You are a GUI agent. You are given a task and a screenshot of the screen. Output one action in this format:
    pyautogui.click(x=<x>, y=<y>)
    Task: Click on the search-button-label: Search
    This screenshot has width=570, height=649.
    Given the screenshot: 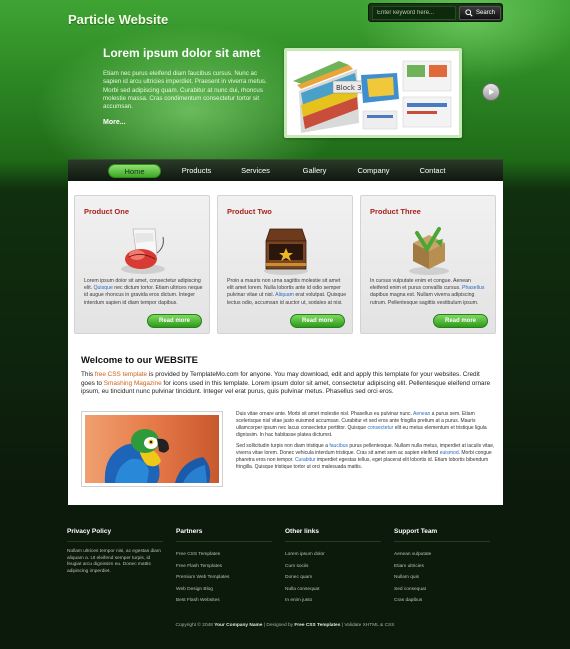 What is the action you would take?
    pyautogui.click(x=485, y=13)
    